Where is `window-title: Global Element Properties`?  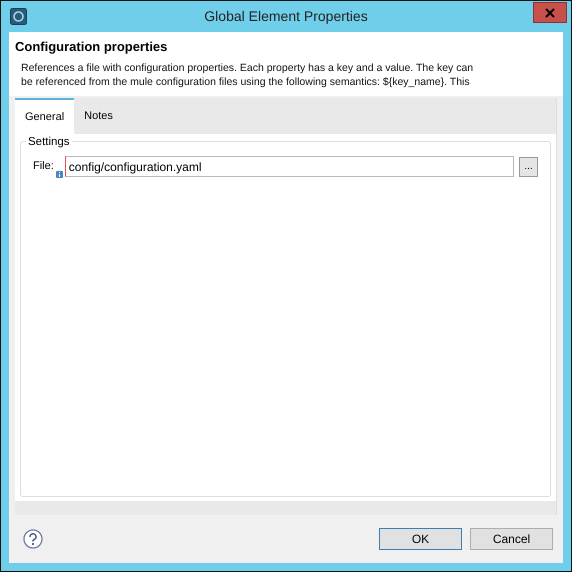 window-title: Global Element Properties is located at coordinates (286, 16).